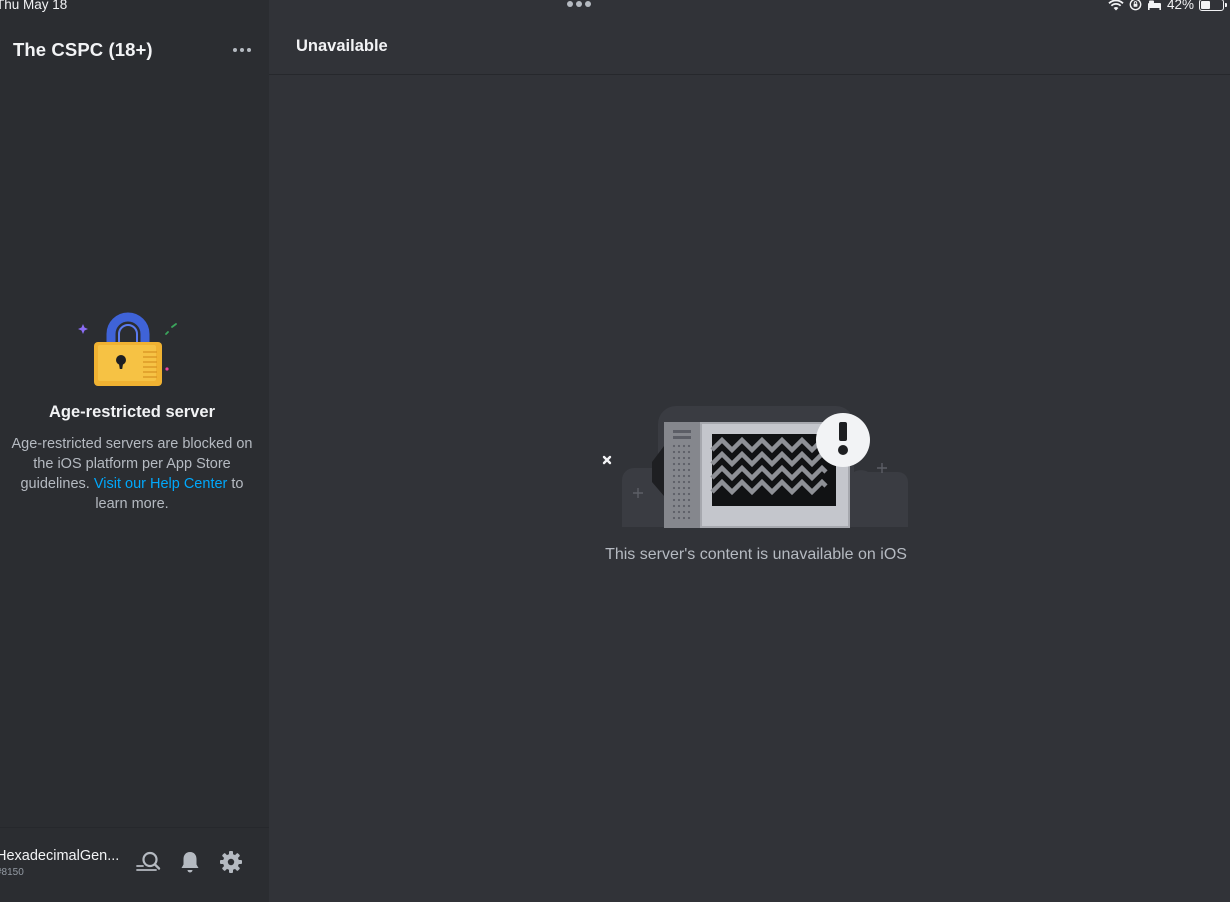 Image resolution: width=1230 pixels, height=902 pixels. I want to click on search-icon, so click(148, 862).